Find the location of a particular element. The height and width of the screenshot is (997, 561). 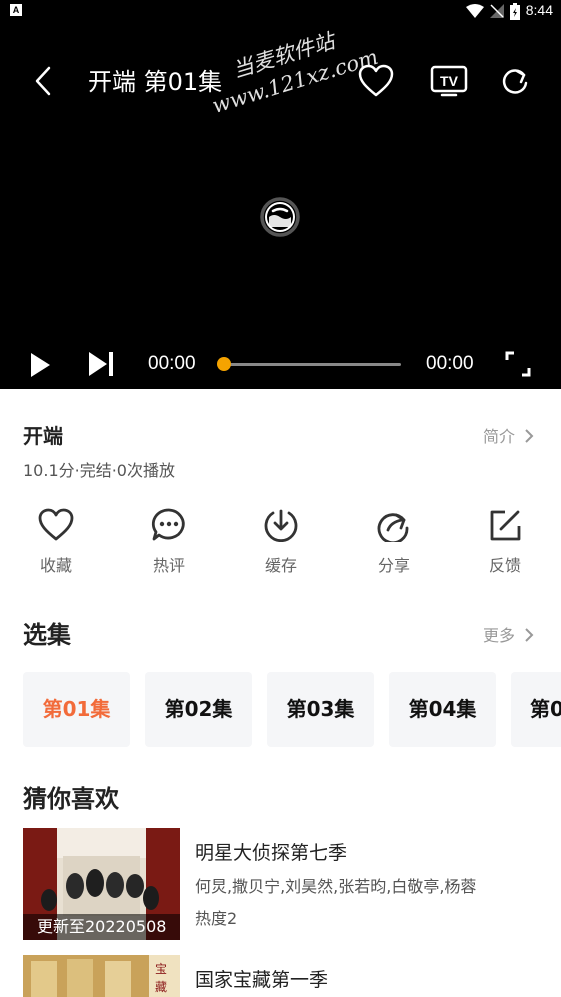

fullscreen-icon is located at coordinates (518, 364).